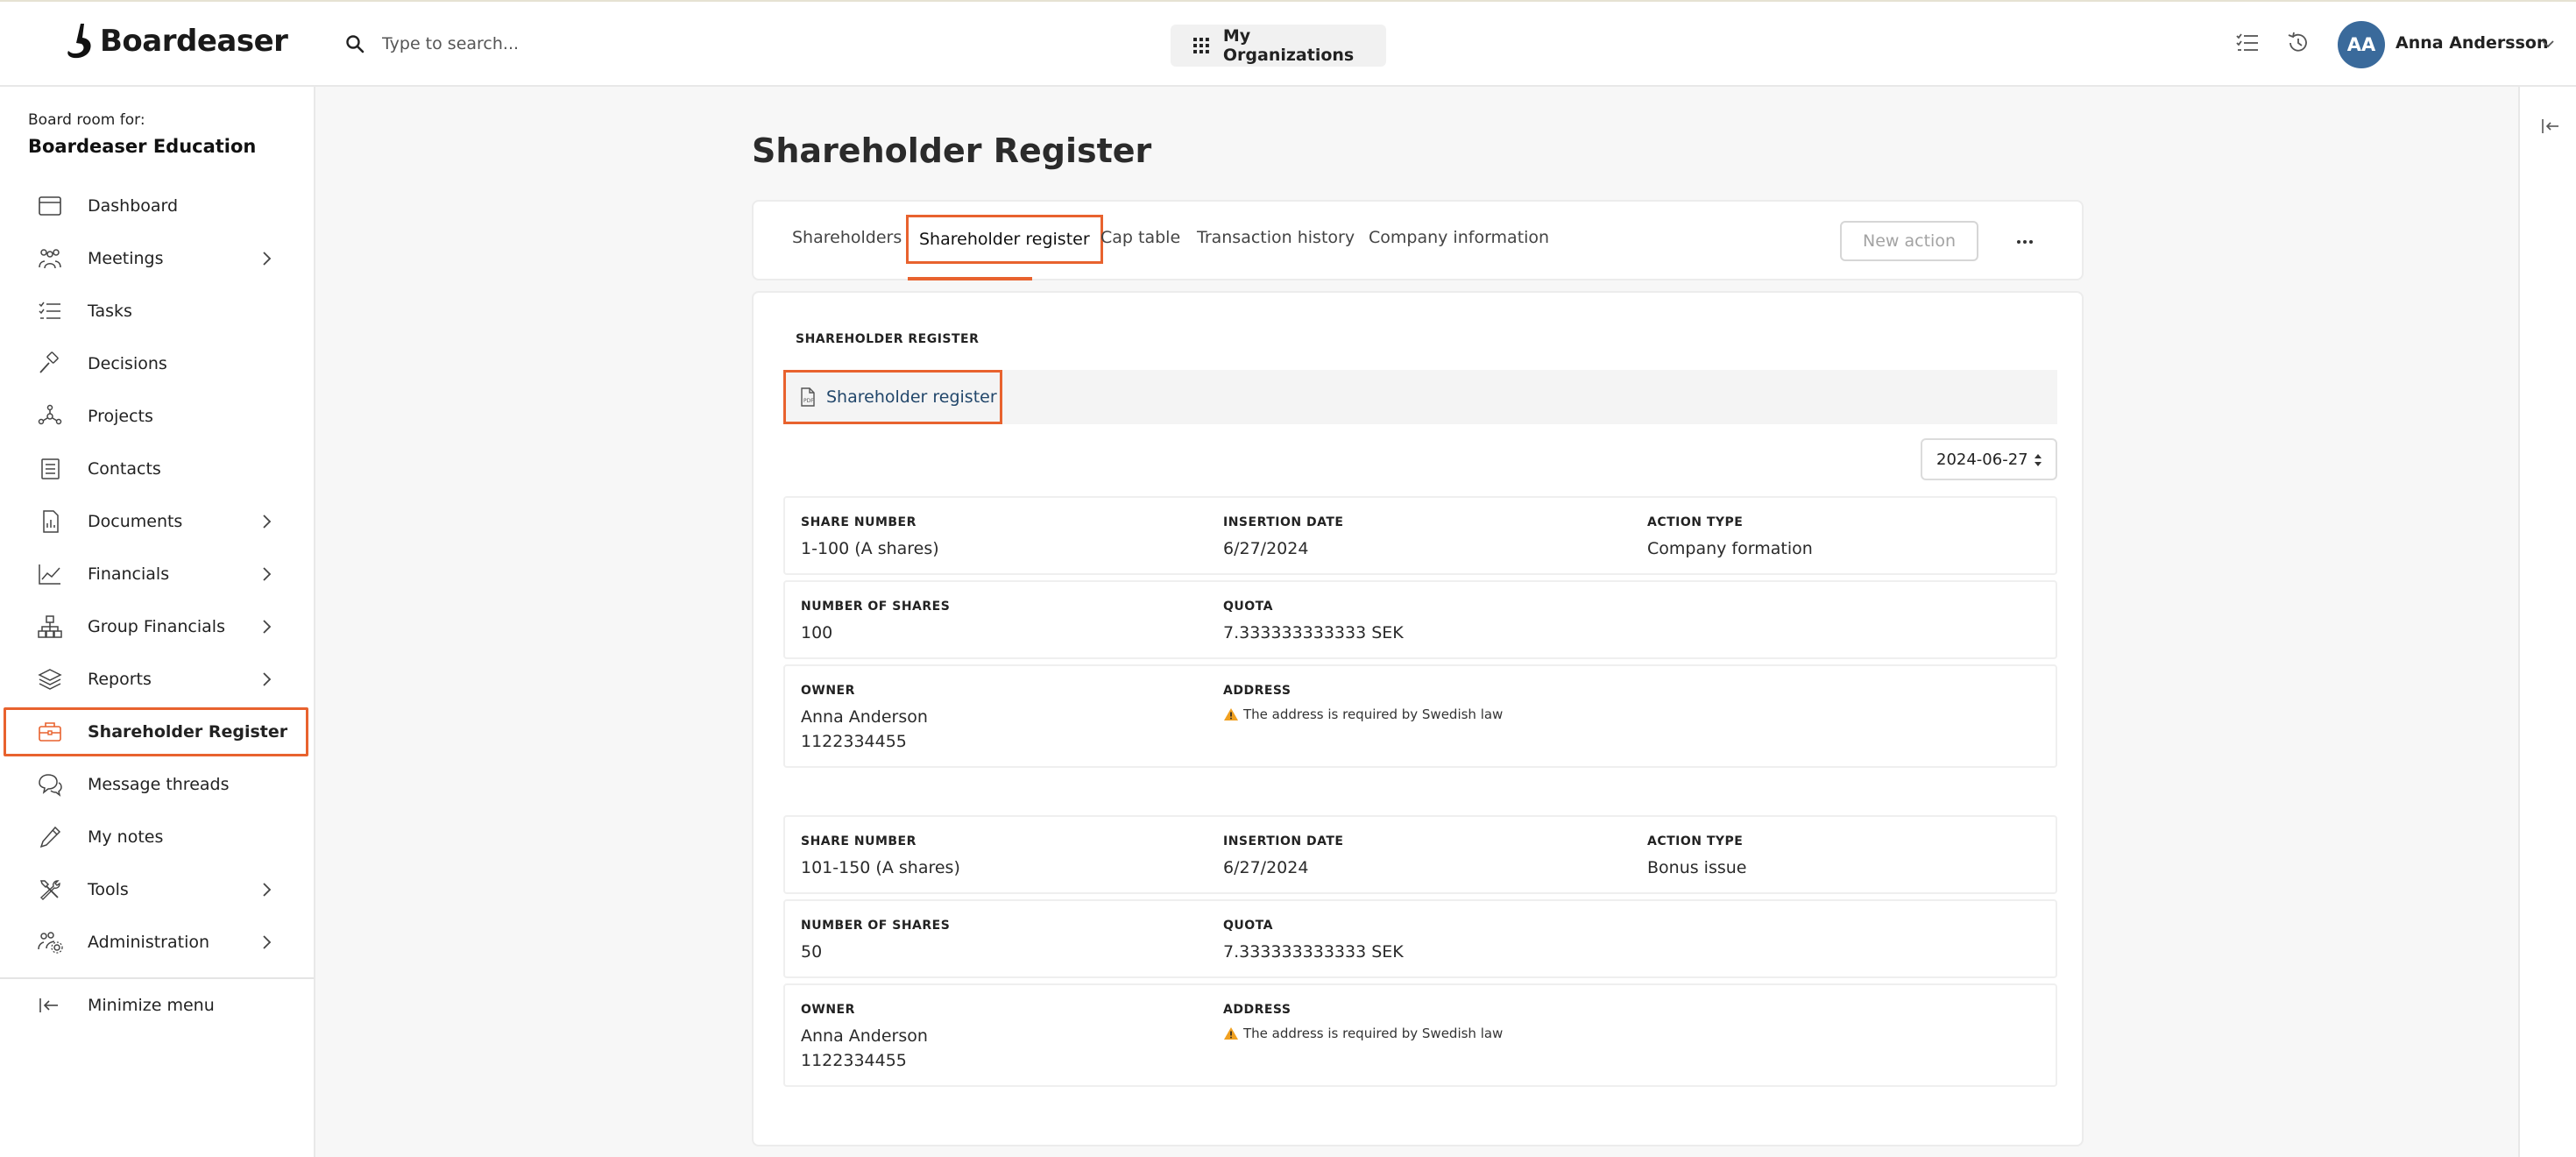 Image resolution: width=2576 pixels, height=1157 pixels. What do you see at coordinates (156, 206) in the screenshot?
I see `sidebar-item-dashboard: Dashboard` at bounding box center [156, 206].